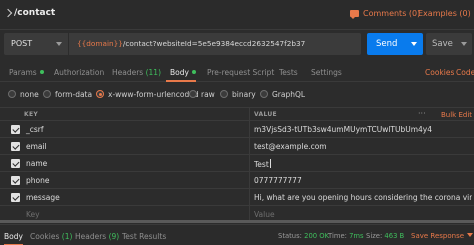 This screenshot has height=245, width=474. I want to click on code-link: Code, so click(465, 72).